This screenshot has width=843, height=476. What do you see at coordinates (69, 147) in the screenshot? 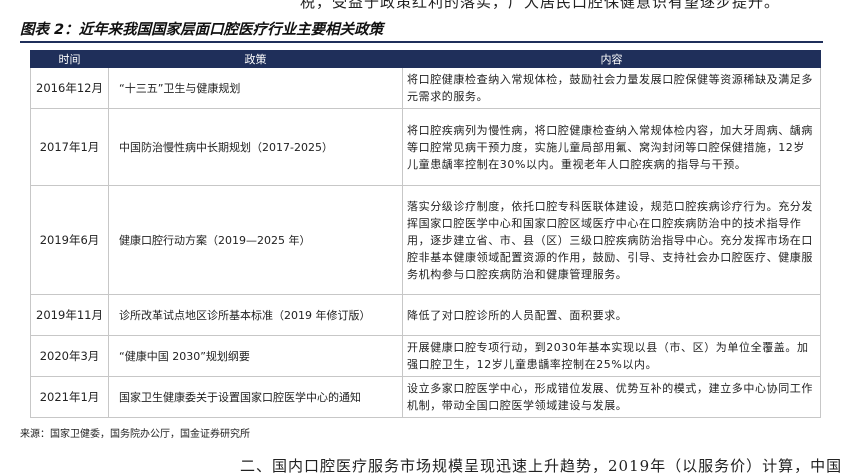
I see `row-time: 2017年1月` at bounding box center [69, 147].